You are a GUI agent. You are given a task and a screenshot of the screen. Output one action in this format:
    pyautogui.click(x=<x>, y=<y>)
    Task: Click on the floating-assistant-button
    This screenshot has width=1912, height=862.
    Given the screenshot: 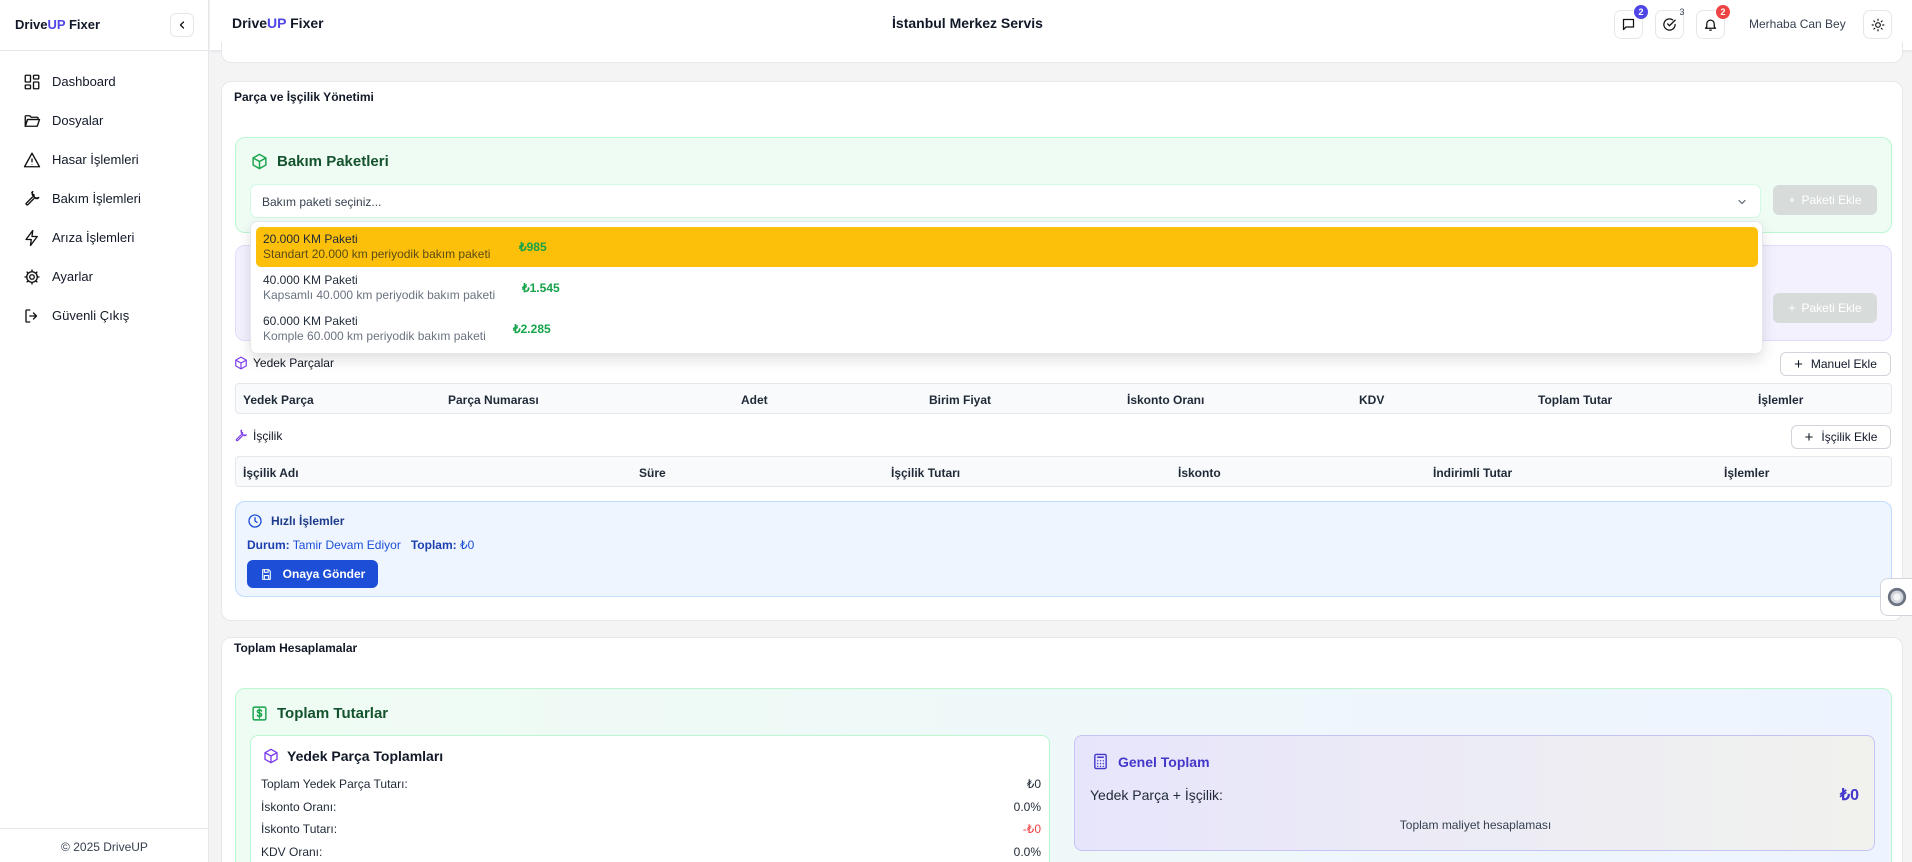 What is the action you would take?
    pyautogui.click(x=1896, y=597)
    